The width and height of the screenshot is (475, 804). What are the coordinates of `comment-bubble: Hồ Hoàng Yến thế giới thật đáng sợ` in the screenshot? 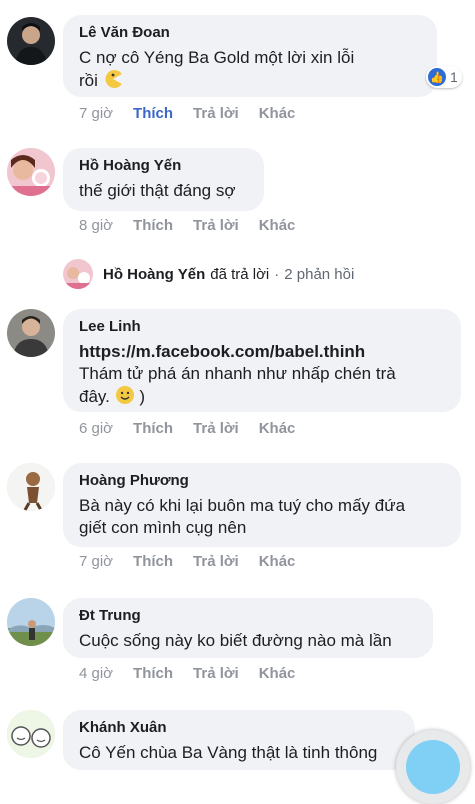 It's located at (163, 179).